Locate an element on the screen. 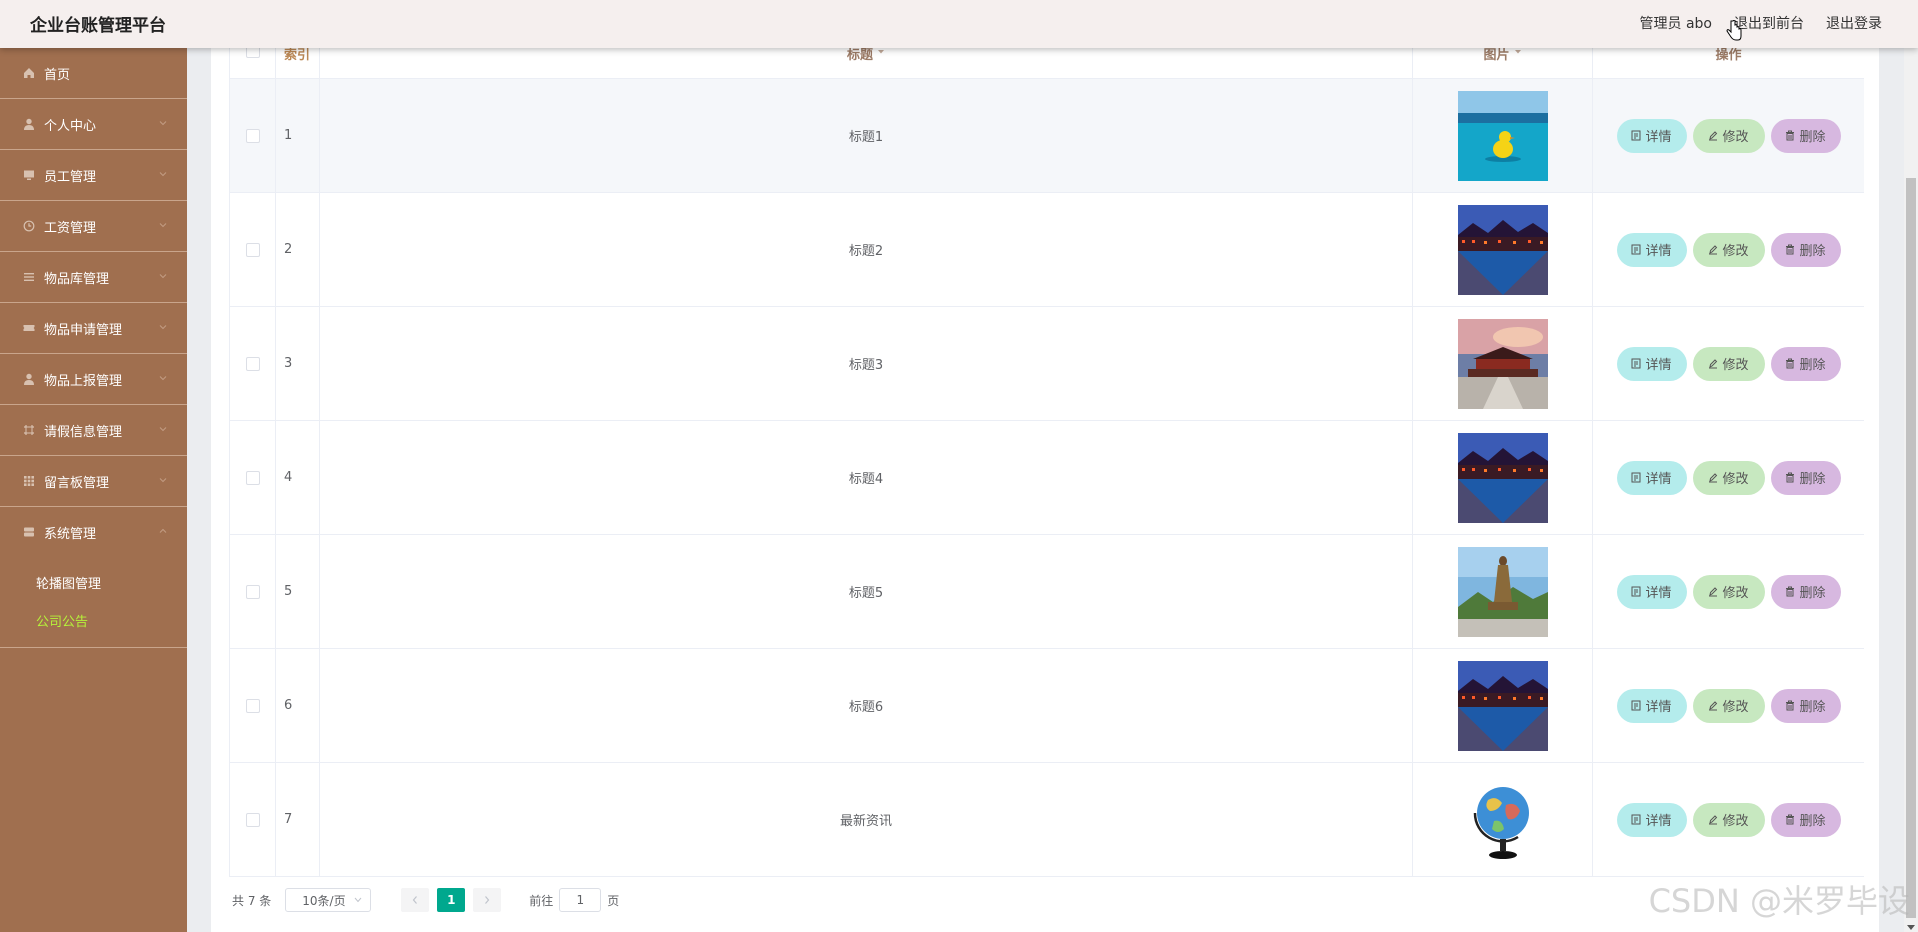  prev-page-button is located at coordinates (415, 900).